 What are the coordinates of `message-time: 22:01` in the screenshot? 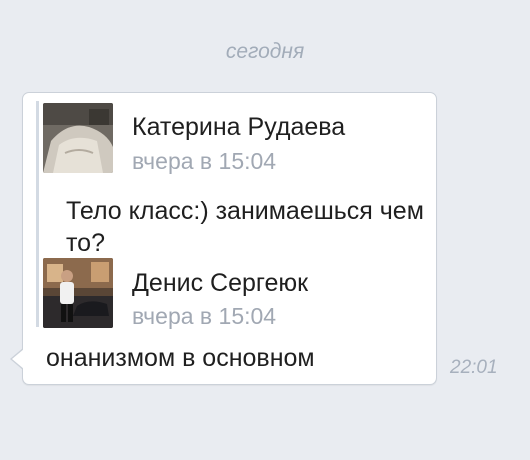 It's located at (474, 367).